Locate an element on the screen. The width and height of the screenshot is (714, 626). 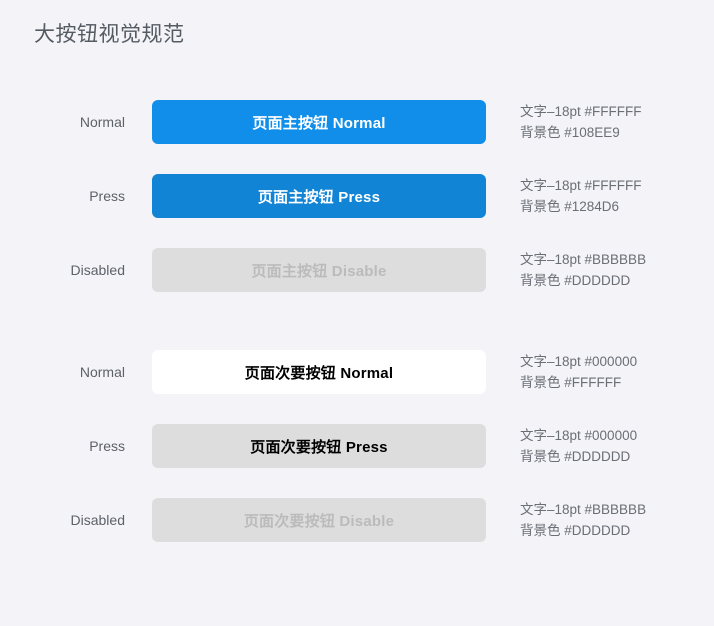
secondary-button-disabled: 页面次要按钮 Disable is located at coordinates (319, 520).